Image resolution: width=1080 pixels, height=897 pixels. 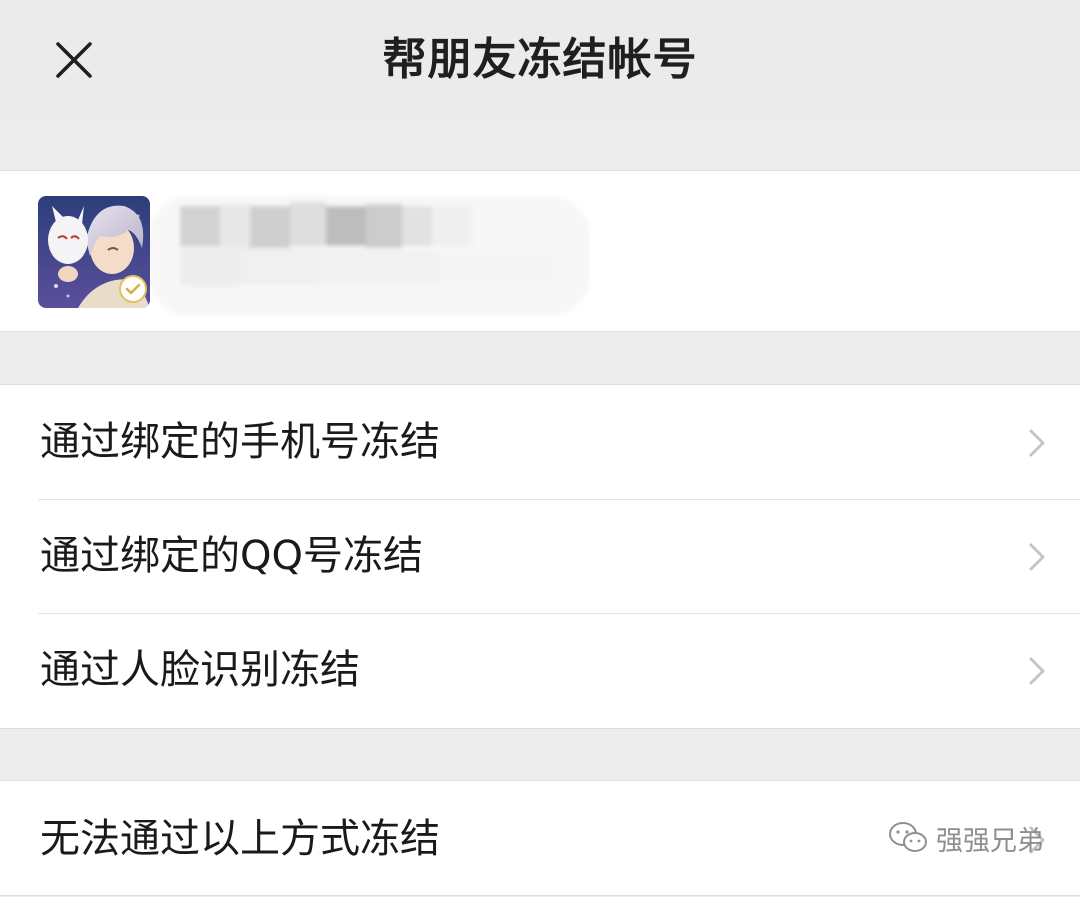 I want to click on navigation-bar: 帮朋友冻结帐号, so click(x=540, y=59).